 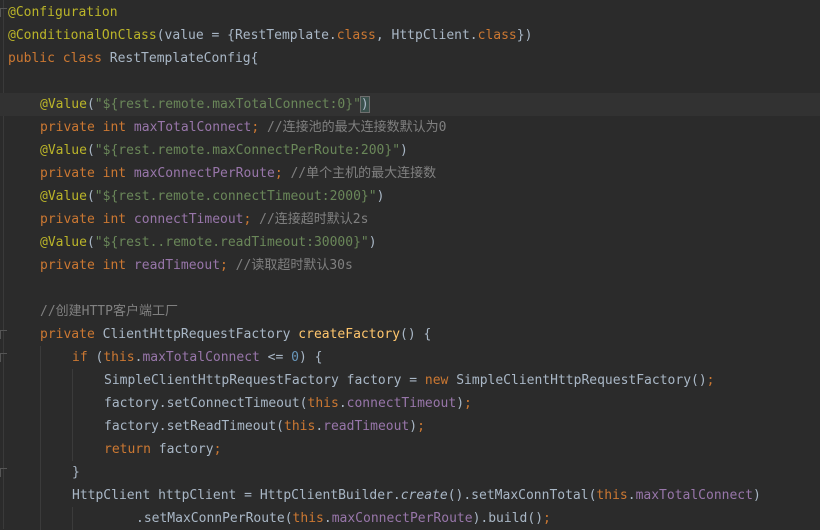 What do you see at coordinates (410, 12) in the screenshot?
I see `code-line: @Configuration` at bounding box center [410, 12].